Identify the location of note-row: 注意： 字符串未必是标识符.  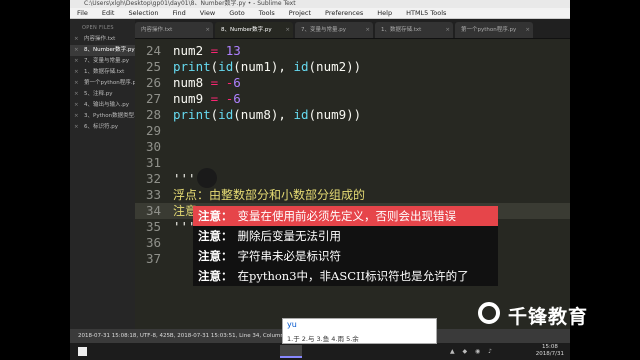
(345, 256).